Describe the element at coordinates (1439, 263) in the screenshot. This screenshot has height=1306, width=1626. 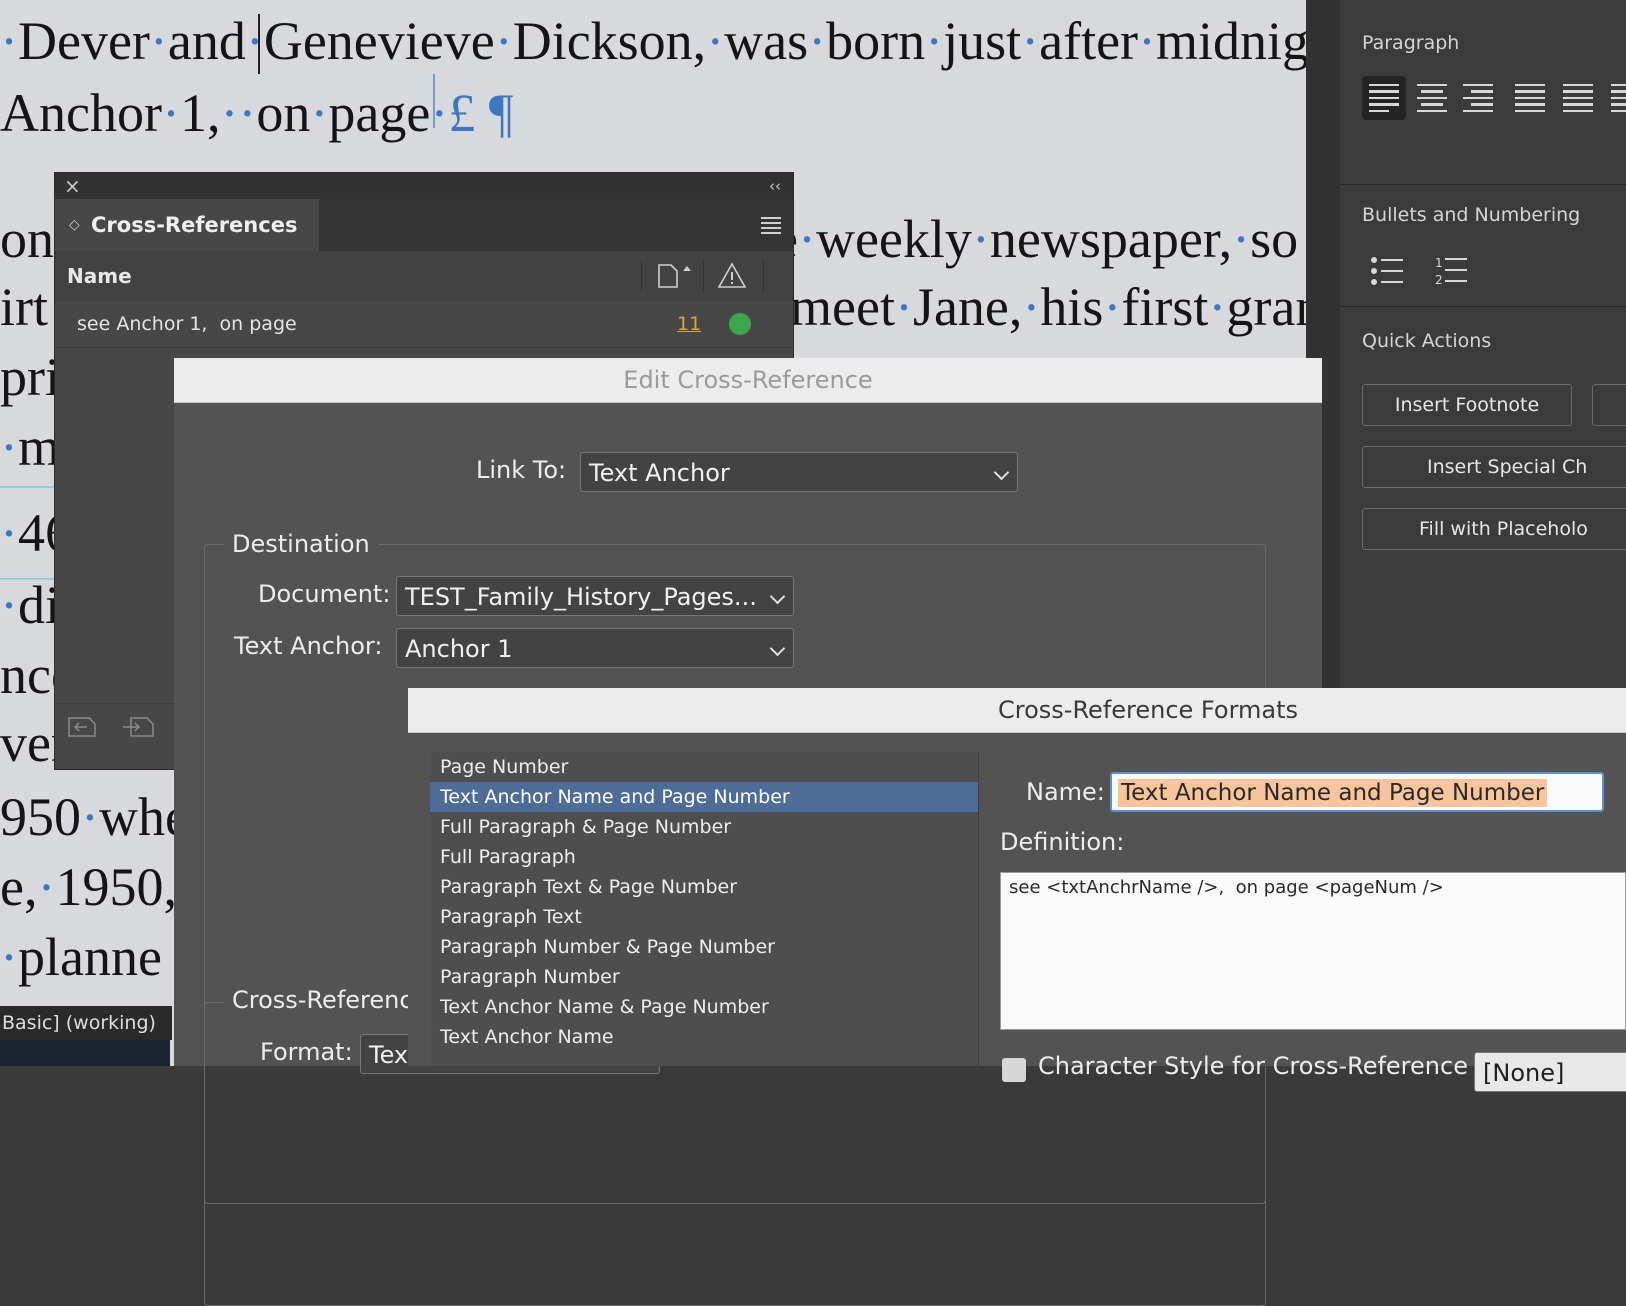
I see `svg-text: 1` at that location.